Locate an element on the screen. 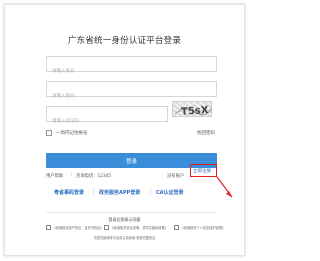  captcha-field is located at coordinates (107, 117).